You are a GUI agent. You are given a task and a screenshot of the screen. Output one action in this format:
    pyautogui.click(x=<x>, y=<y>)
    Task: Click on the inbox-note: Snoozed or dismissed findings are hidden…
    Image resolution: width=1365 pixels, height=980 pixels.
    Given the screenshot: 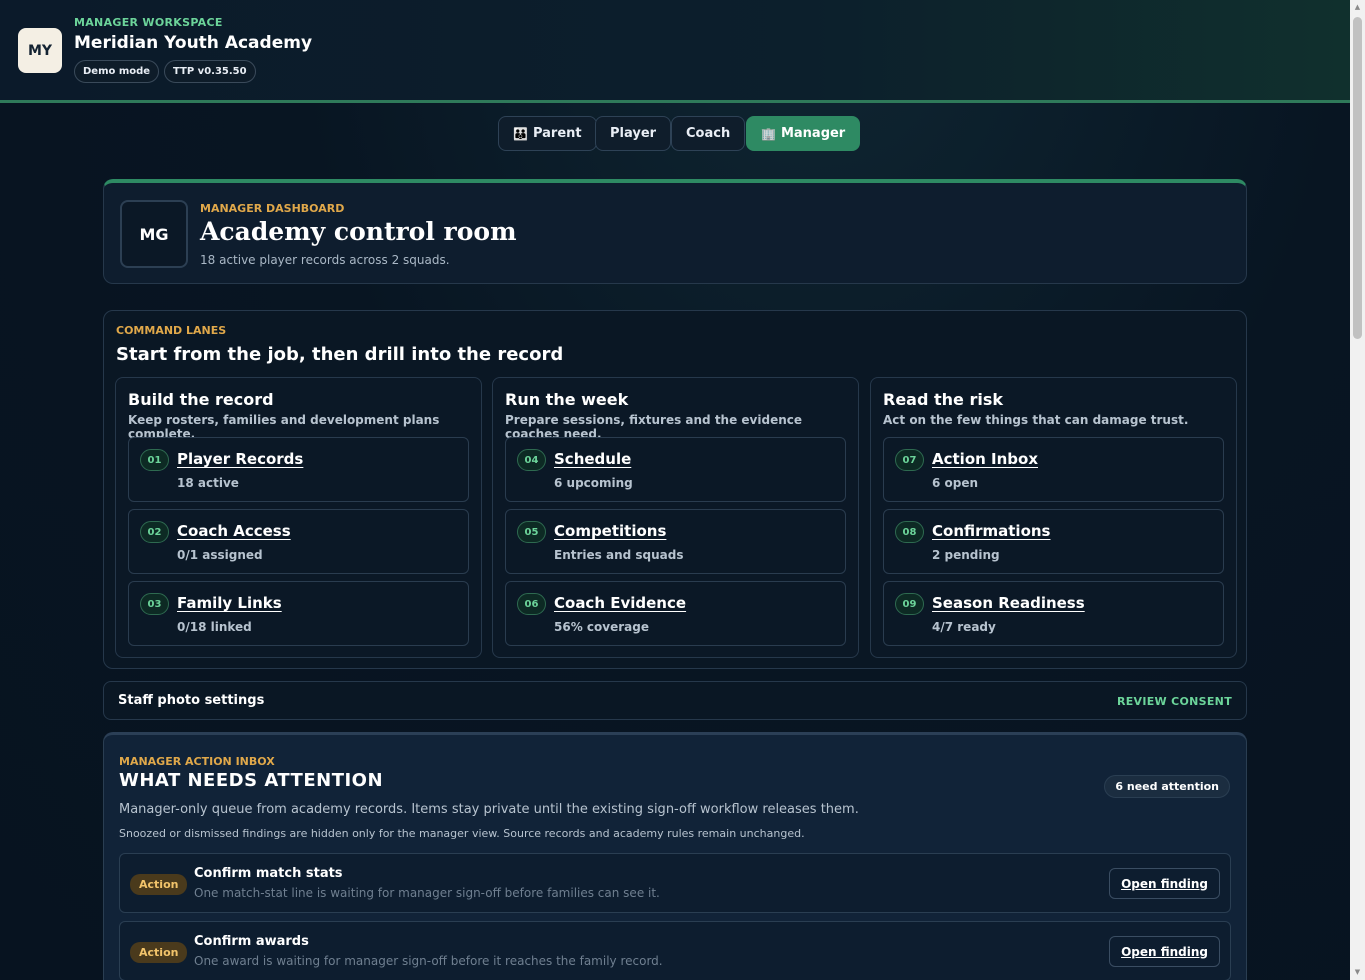 What is the action you would take?
    pyautogui.click(x=462, y=833)
    